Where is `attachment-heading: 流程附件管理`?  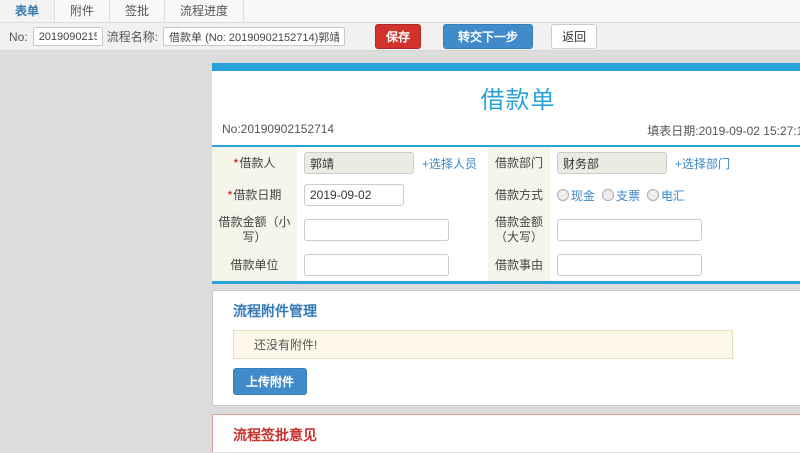
attachment-heading: 流程附件管理 is located at coordinates (275, 311).